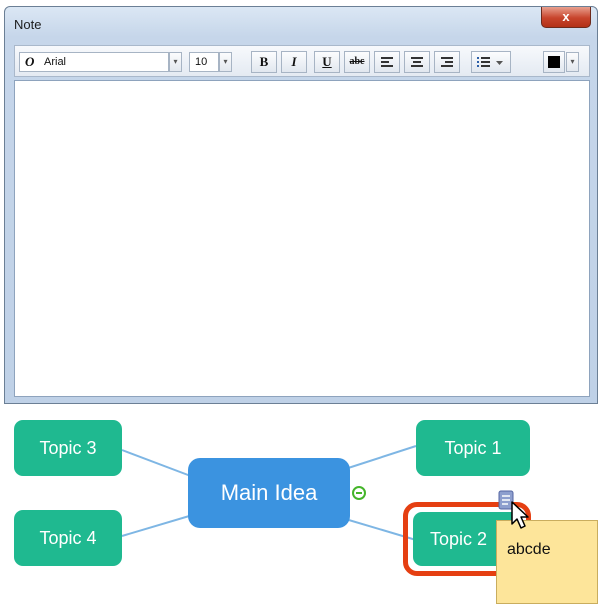  I want to click on italic-button: I, so click(294, 62).